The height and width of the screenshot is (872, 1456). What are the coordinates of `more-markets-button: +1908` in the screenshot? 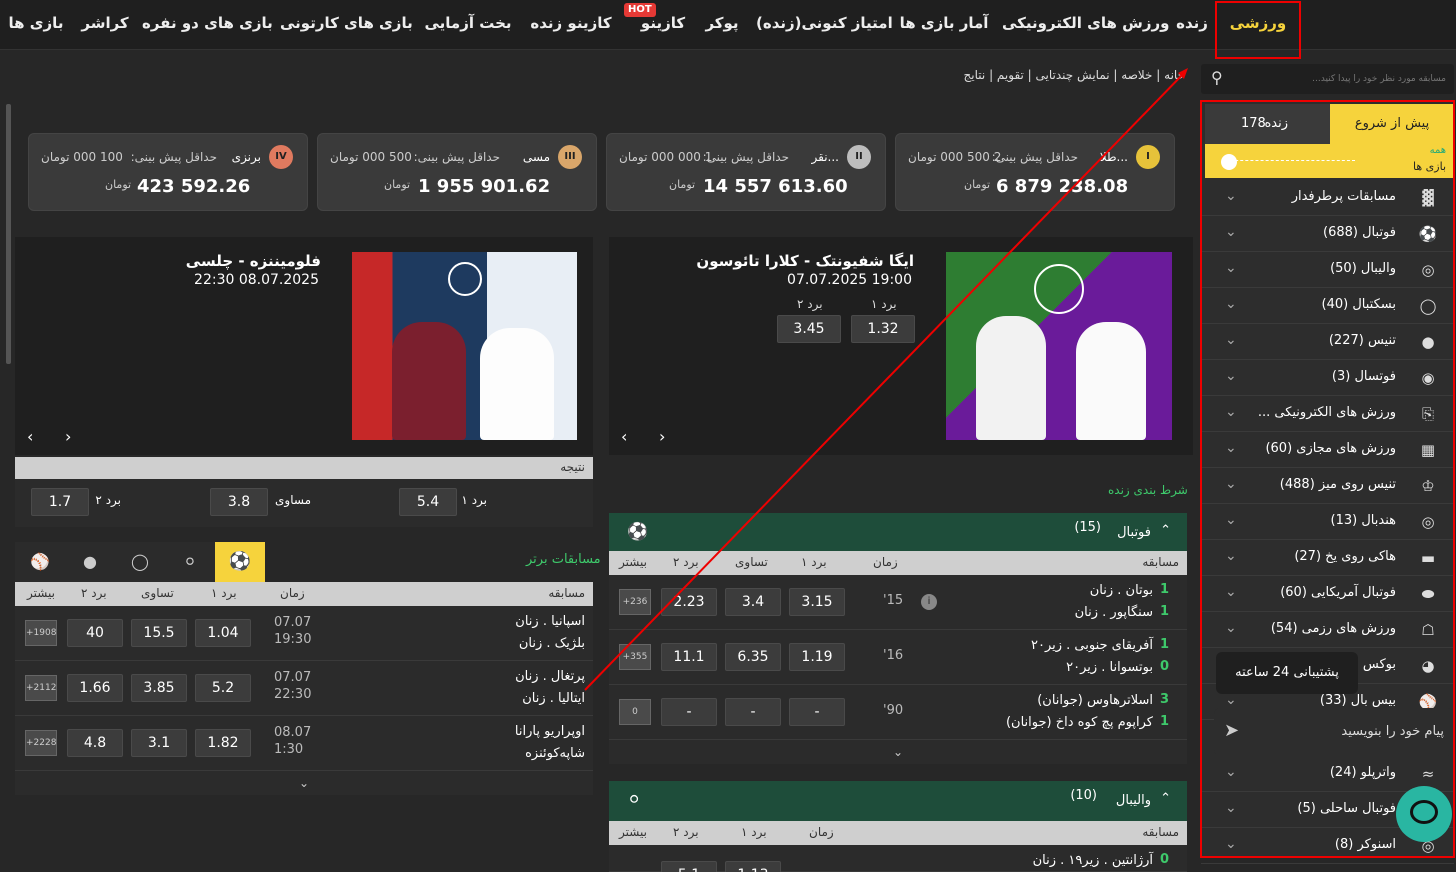 It's located at (41, 633).